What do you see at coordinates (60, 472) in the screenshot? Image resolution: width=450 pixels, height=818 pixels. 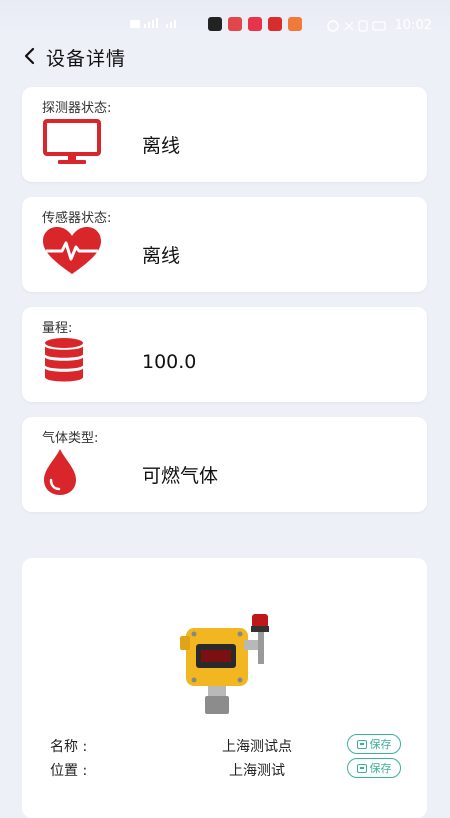 I see `drop-icon` at bounding box center [60, 472].